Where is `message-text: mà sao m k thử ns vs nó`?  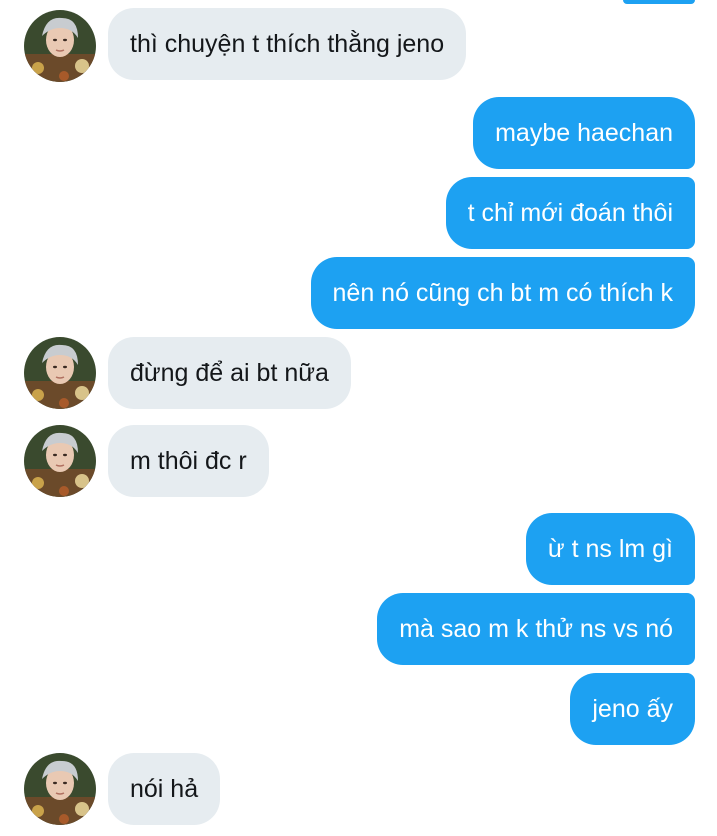
message-text: mà sao m k thử ns vs nó is located at coordinates (536, 629).